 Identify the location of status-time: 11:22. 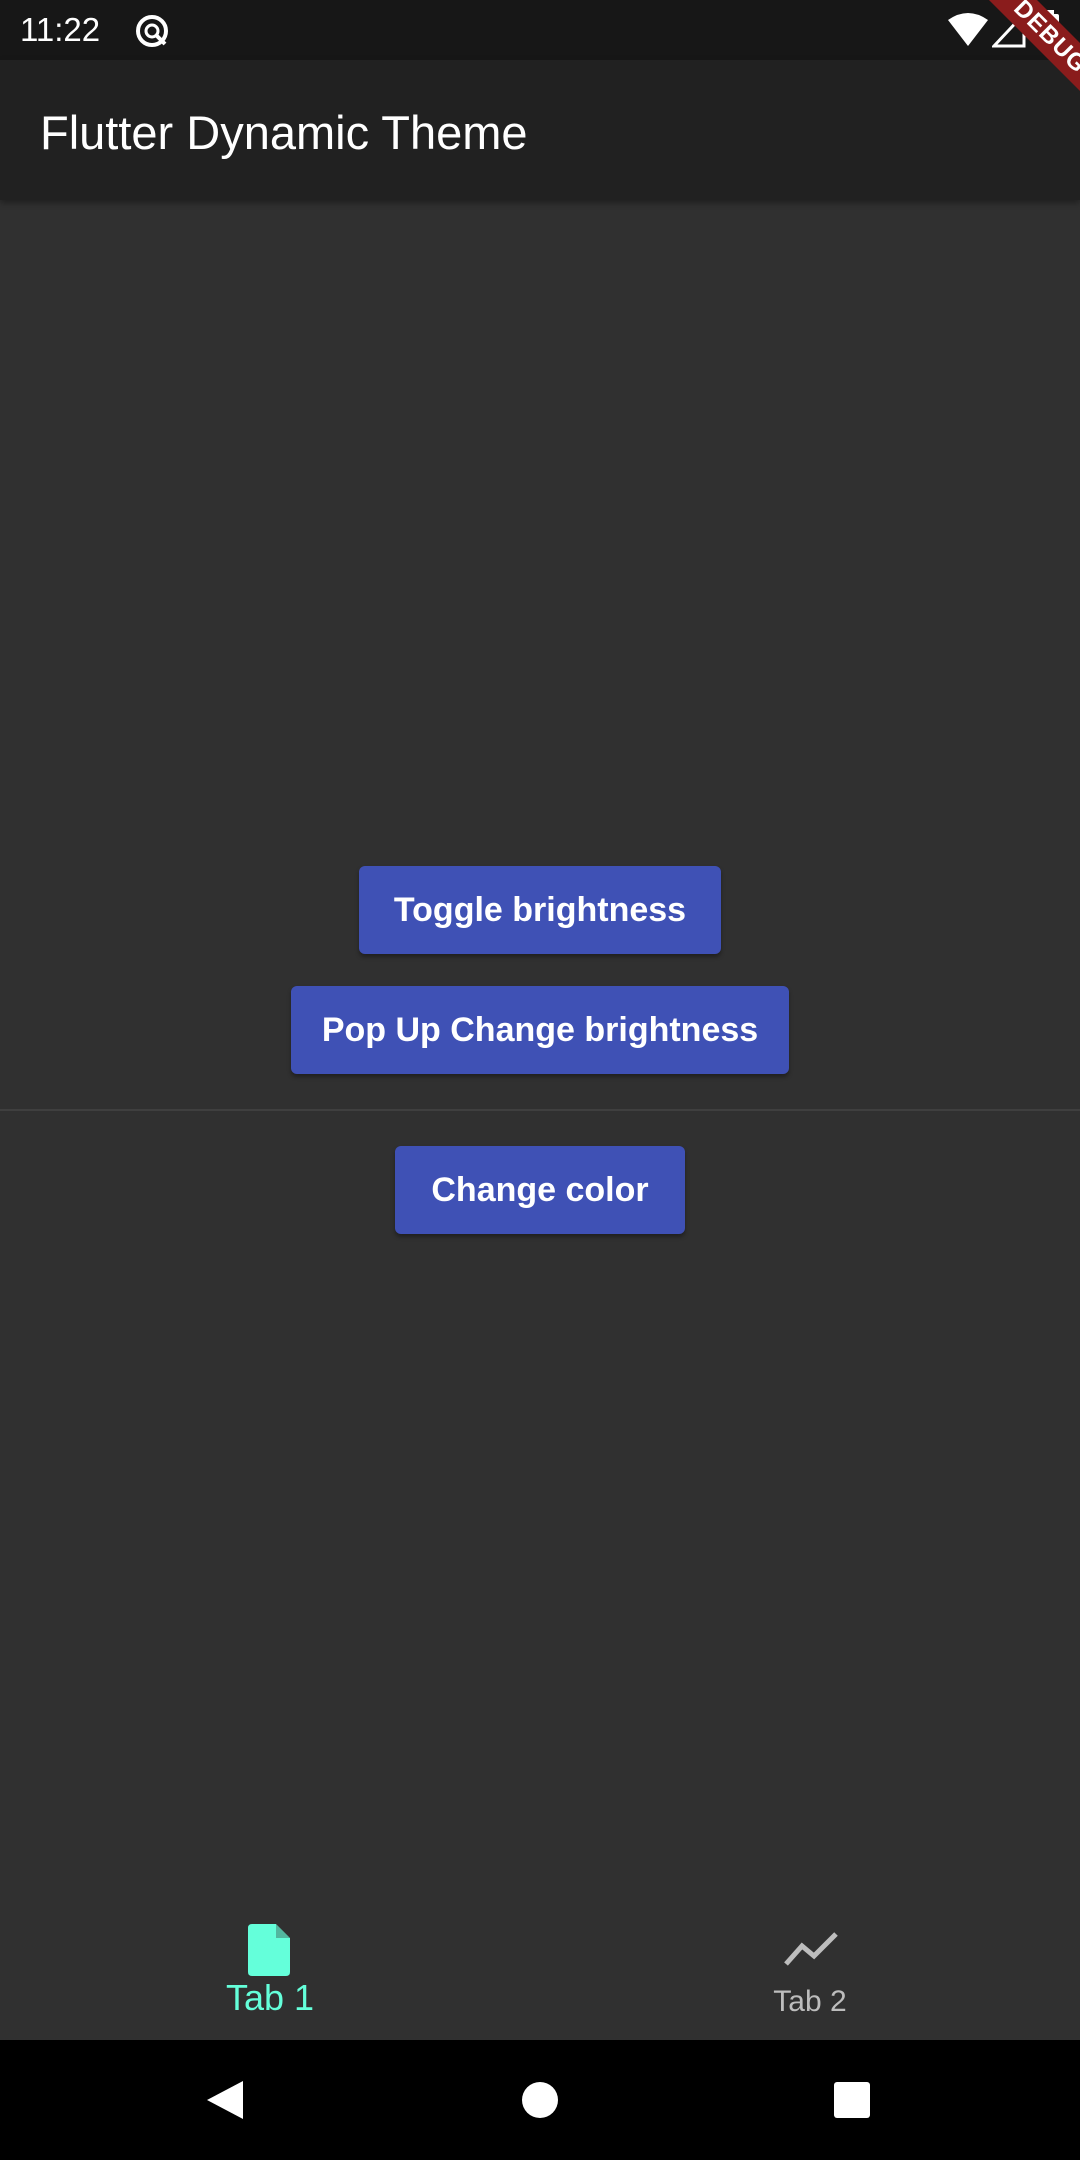
(60, 29).